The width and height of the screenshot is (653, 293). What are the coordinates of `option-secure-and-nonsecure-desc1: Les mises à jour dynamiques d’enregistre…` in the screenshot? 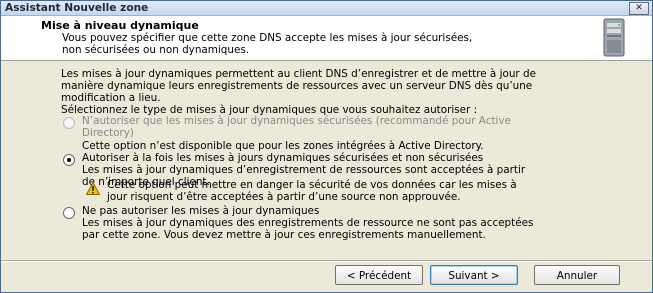 It's located at (304, 170).